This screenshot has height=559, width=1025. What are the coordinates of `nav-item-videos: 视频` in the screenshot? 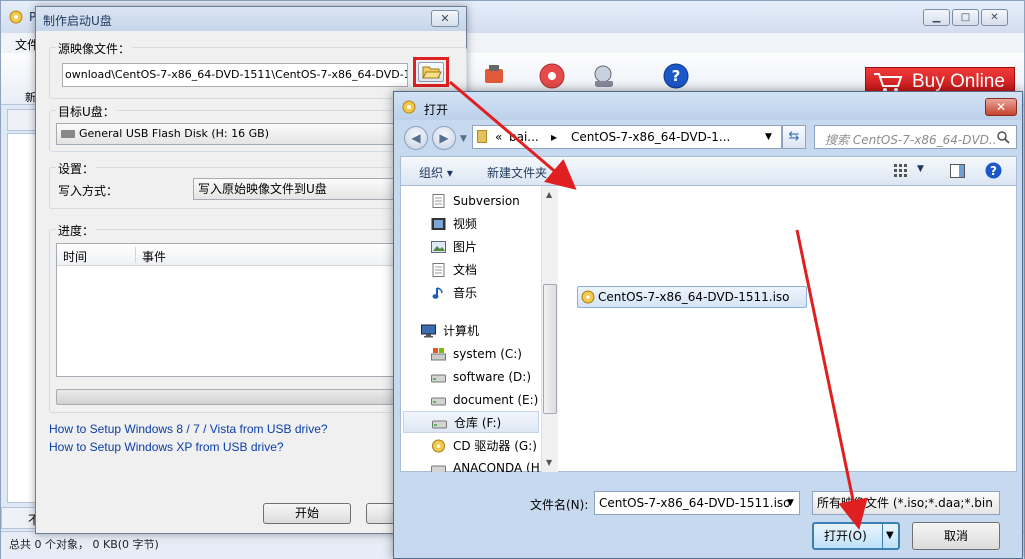 It's located at (485, 224).